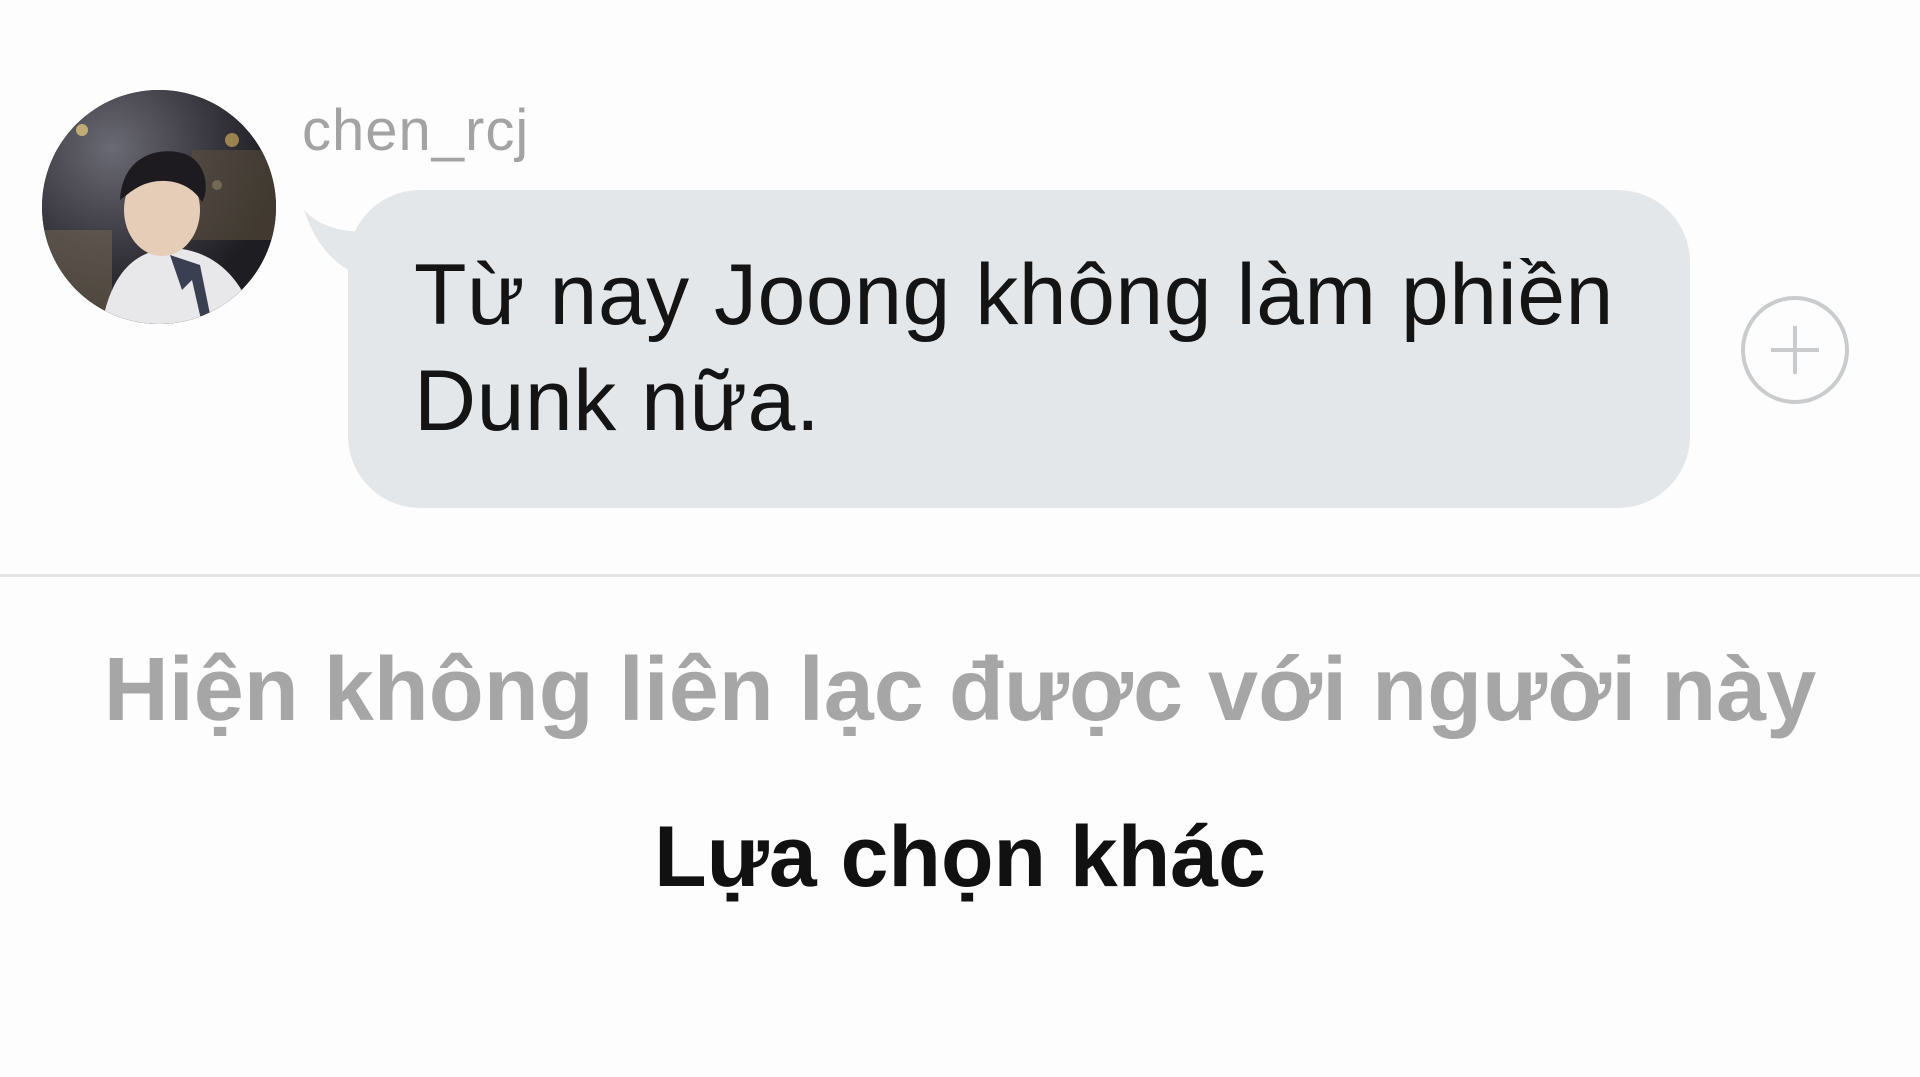 The width and height of the screenshot is (1920, 1077). I want to click on add-reaction-button, so click(1795, 350).